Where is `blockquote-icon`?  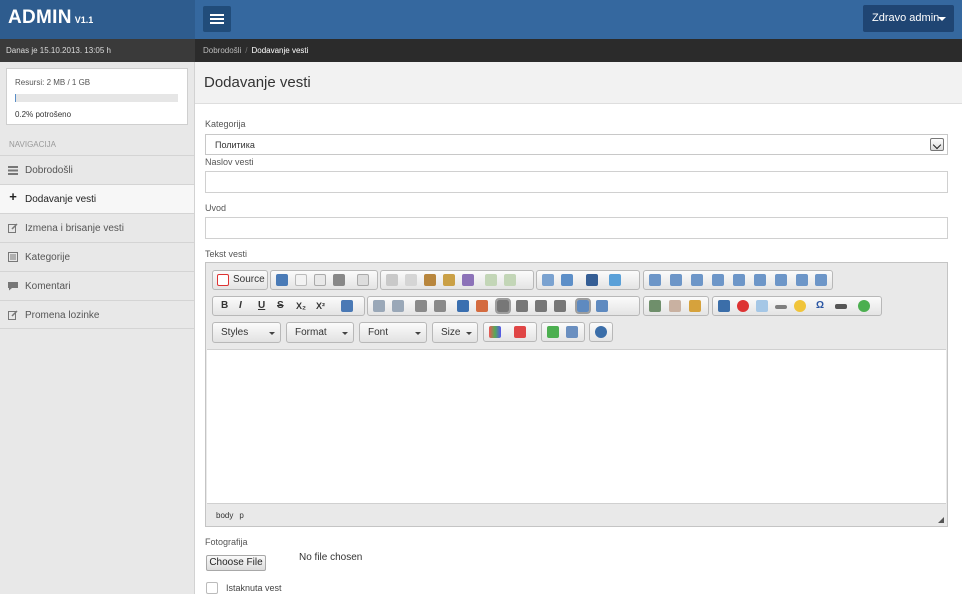
blockquote-icon is located at coordinates (463, 306).